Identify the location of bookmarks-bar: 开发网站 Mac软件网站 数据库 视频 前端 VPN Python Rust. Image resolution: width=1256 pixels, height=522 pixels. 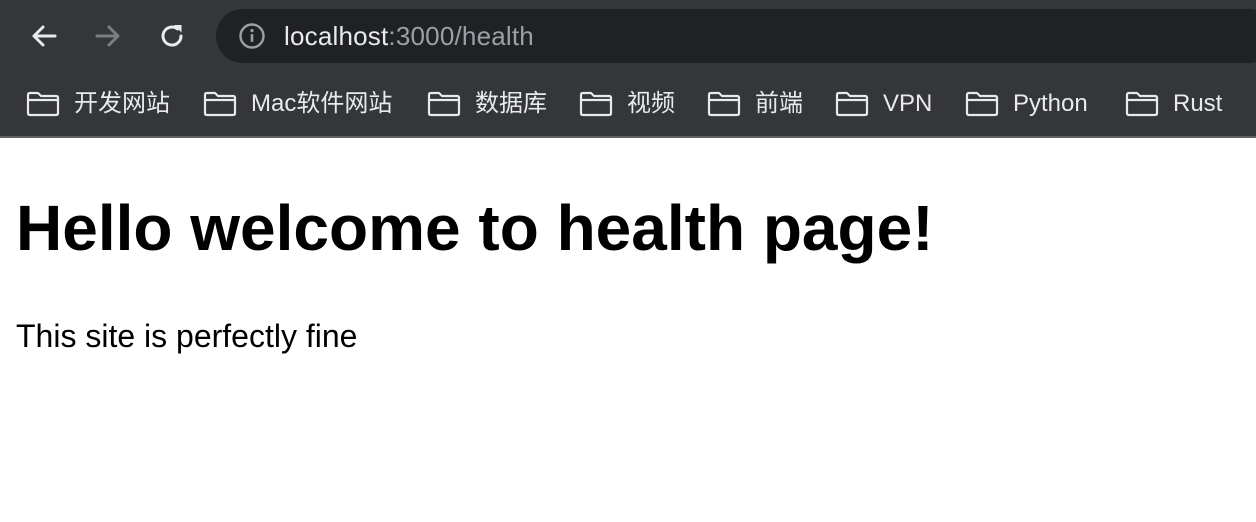
(628, 104).